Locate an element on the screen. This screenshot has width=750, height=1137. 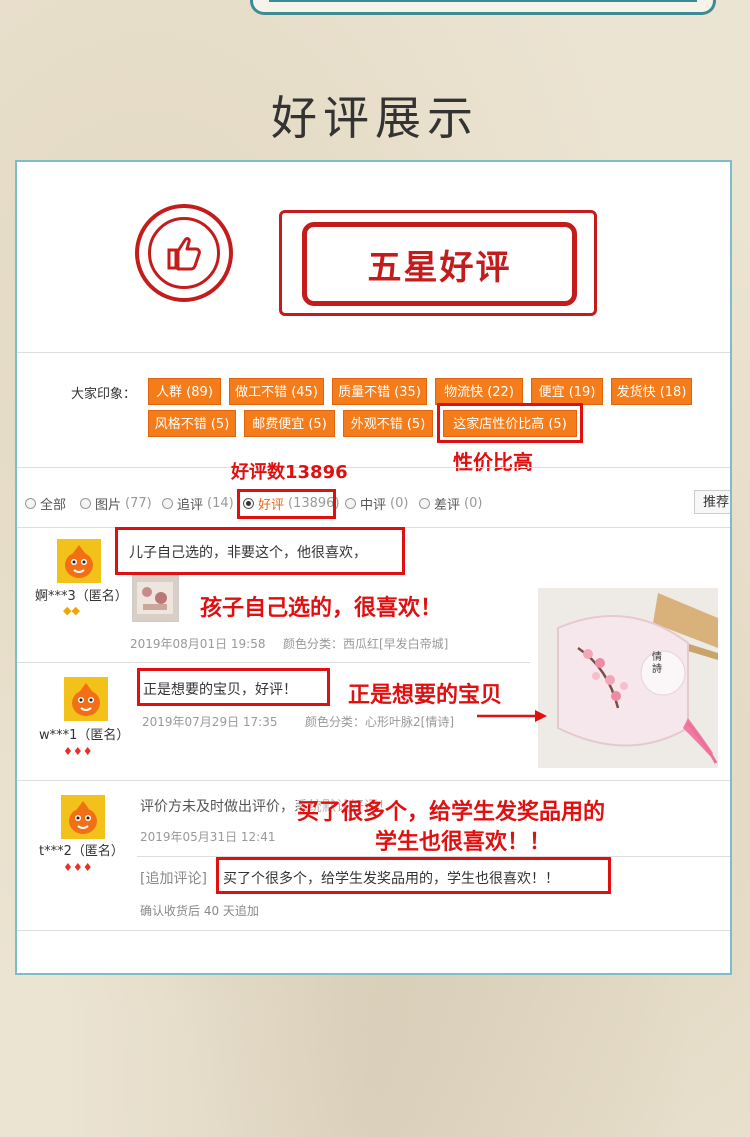
filter-bad: 差评 (0) is located at coordinates (450, 503).